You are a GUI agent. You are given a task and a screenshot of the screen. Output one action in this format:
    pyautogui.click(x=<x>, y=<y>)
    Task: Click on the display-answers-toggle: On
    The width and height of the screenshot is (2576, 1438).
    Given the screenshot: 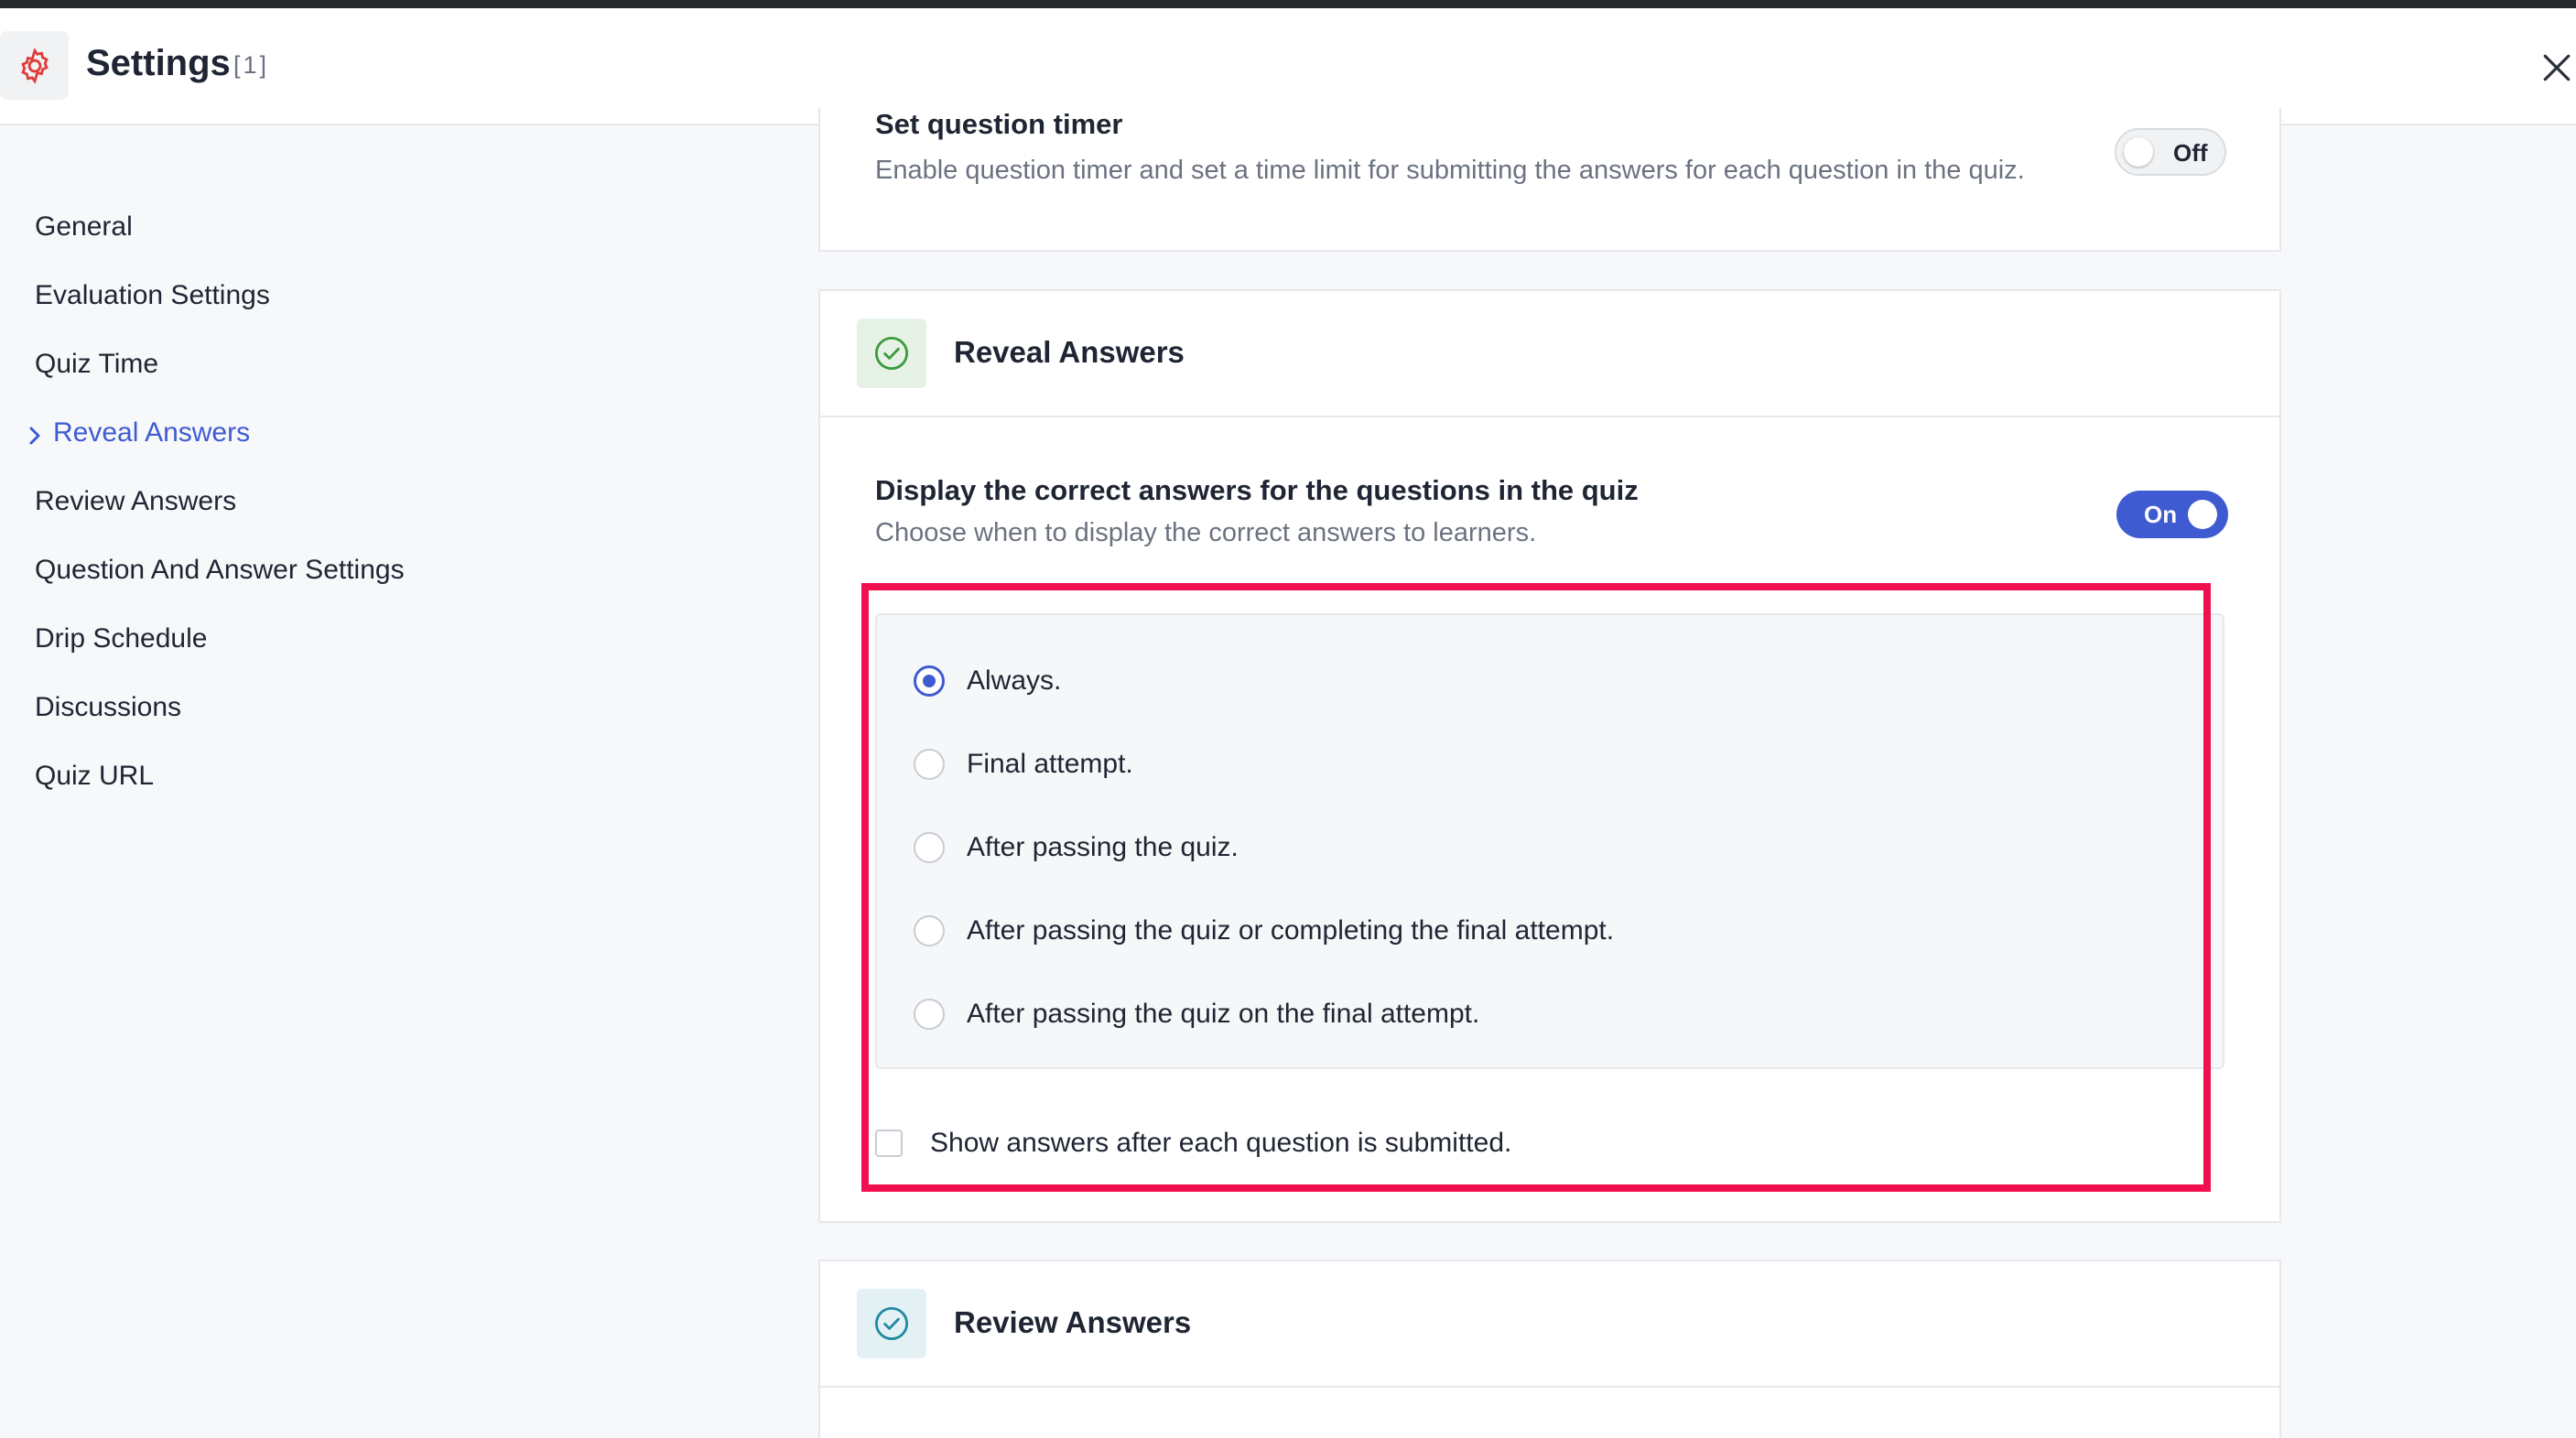 What is the action you would take?
    pyautogui.click(x=2172, y=514)
    